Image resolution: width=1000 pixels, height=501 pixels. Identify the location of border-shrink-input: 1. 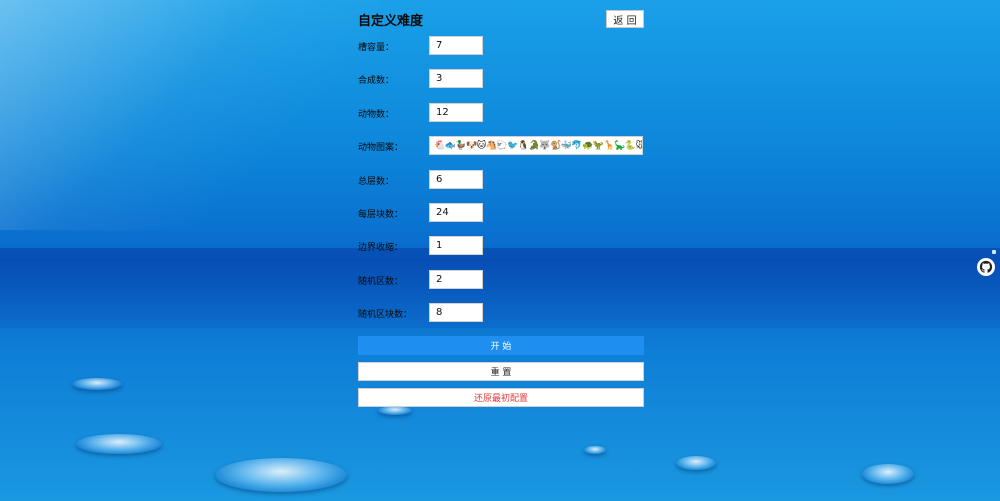
(456, 245).